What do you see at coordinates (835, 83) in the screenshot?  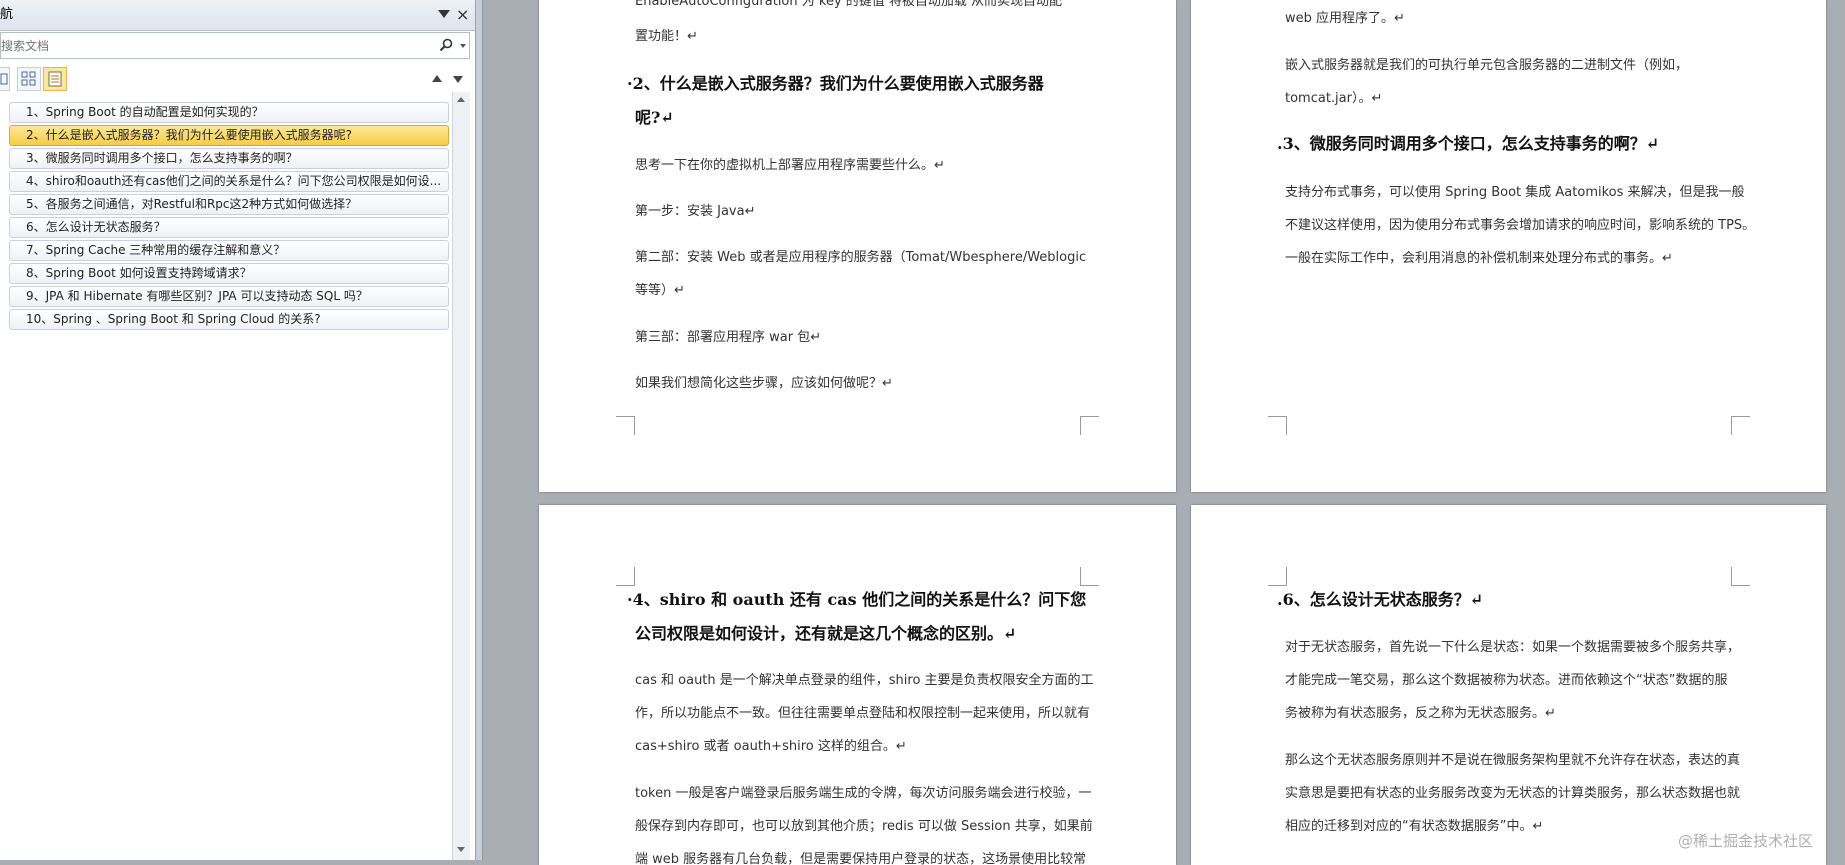 I see `heading-2-line1: ·2、什么是嵌入式服务器？我们为什么要使用嵌入式服务器` at bounding box center [835, 83].